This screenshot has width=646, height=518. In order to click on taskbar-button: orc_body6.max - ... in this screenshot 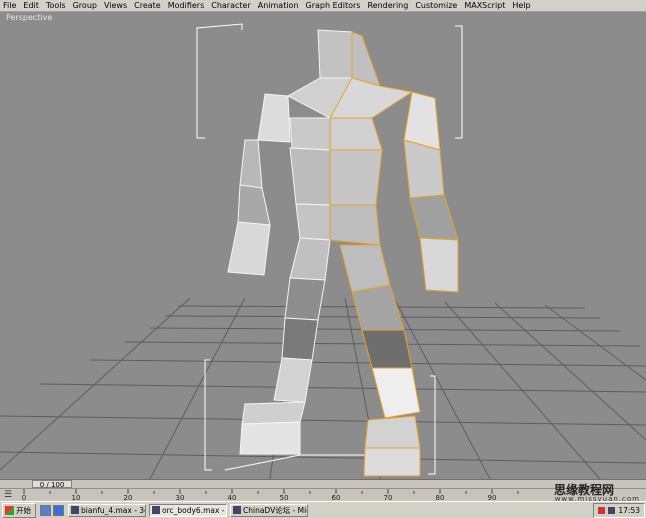, I will do `click(188, 510)`.